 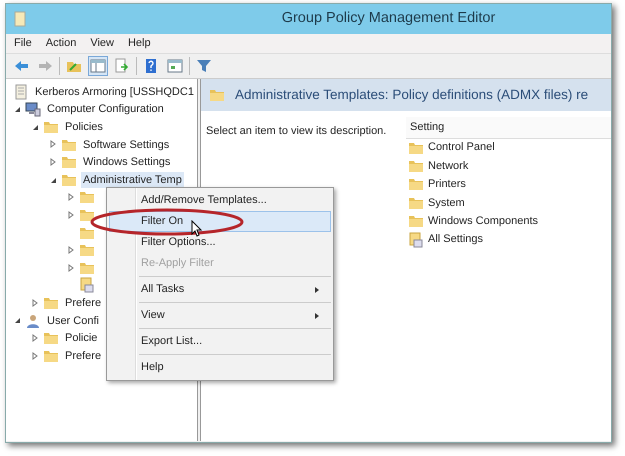 What do you see at coordinates (73, 320) in the screenshot?
I see `tree-item: User Confi` at bounding box center [73, 320].